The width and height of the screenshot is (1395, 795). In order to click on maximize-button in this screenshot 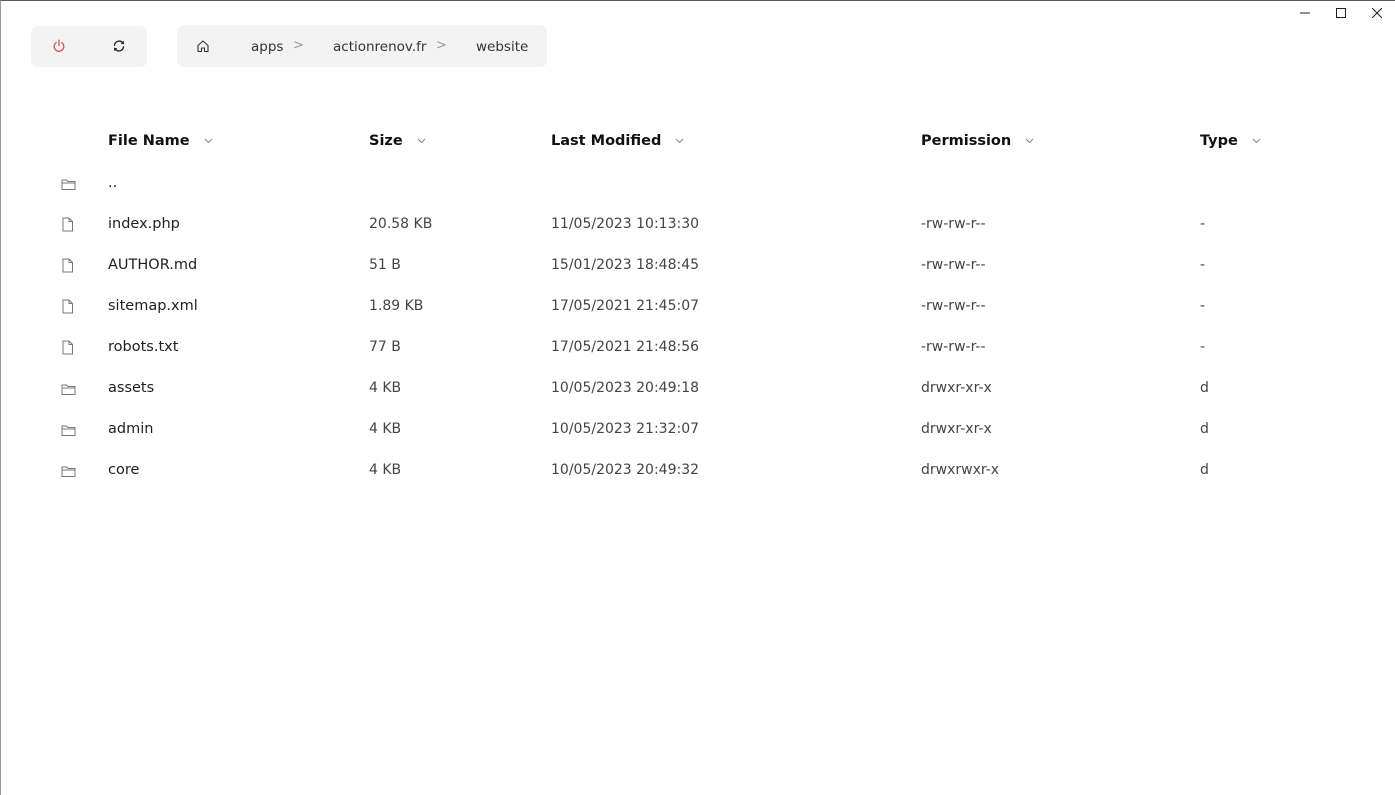, I will do `click(1341, 13)`.